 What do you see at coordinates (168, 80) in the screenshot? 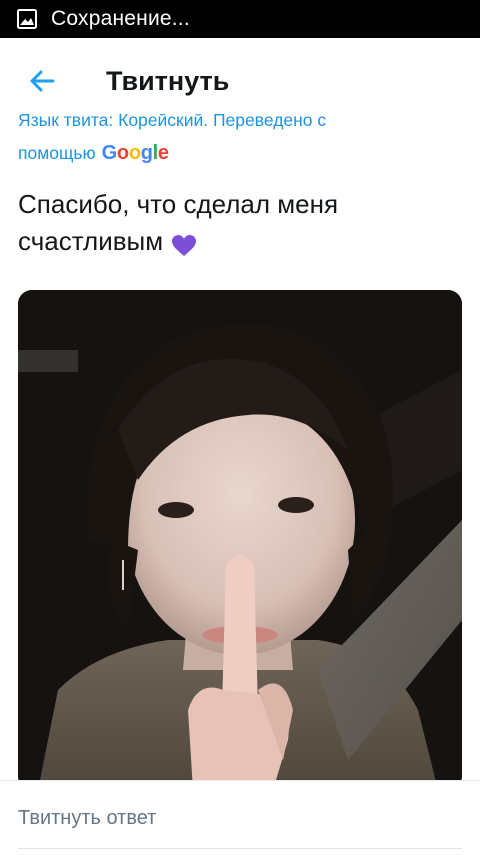
I see `page-title: Твитнуть` at bounding box center [168, 80].